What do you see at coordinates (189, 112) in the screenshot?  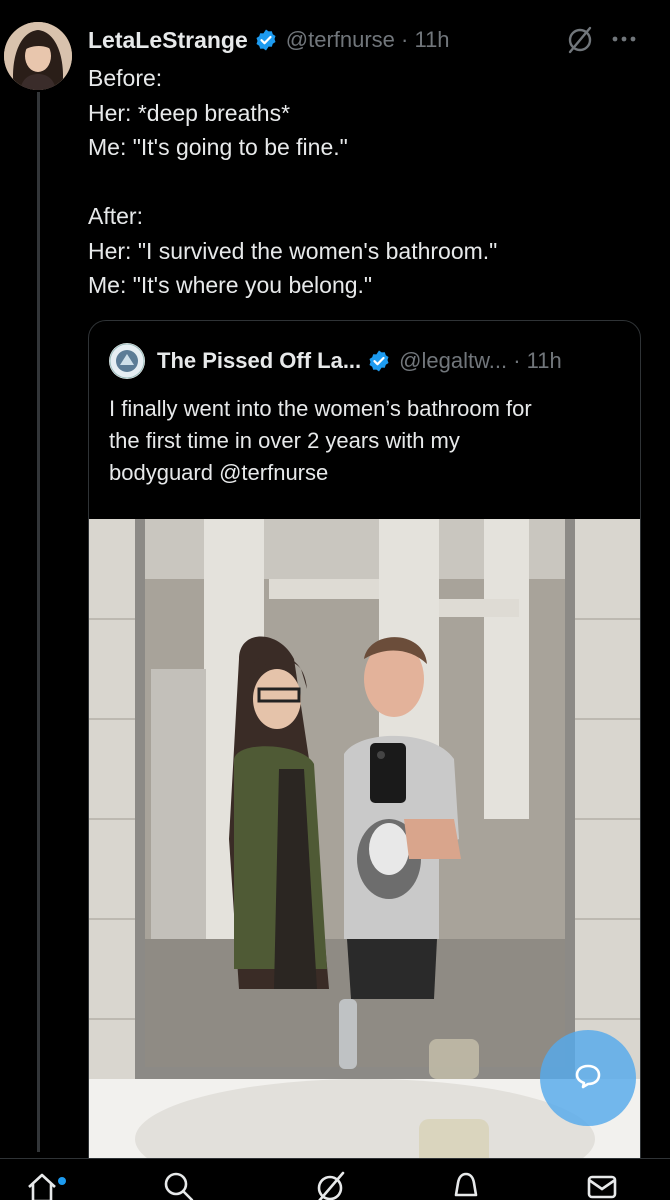 I see `tweet-text-line: Her: *deep breaths*` at bounding box center [189, 112].